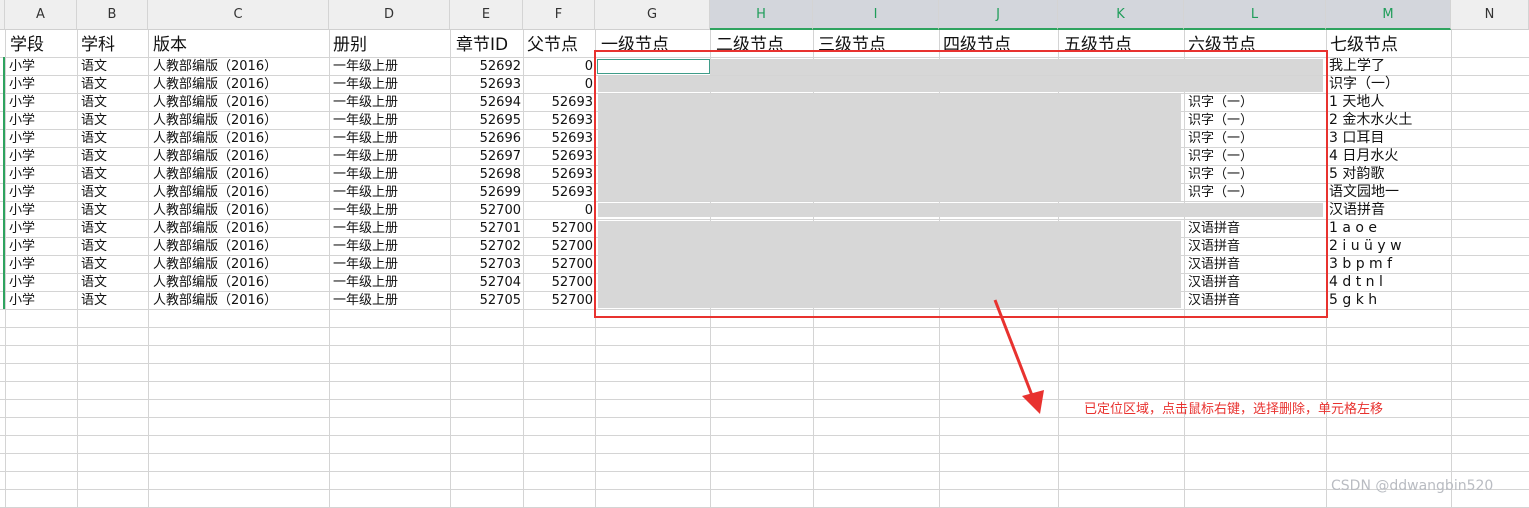 Image resolution: width=1529 pixels, height=508 pixels. Describe the element at coordinates (486, 246) in the screenshot. I see `chapter-id-cell: 52702` at that location.